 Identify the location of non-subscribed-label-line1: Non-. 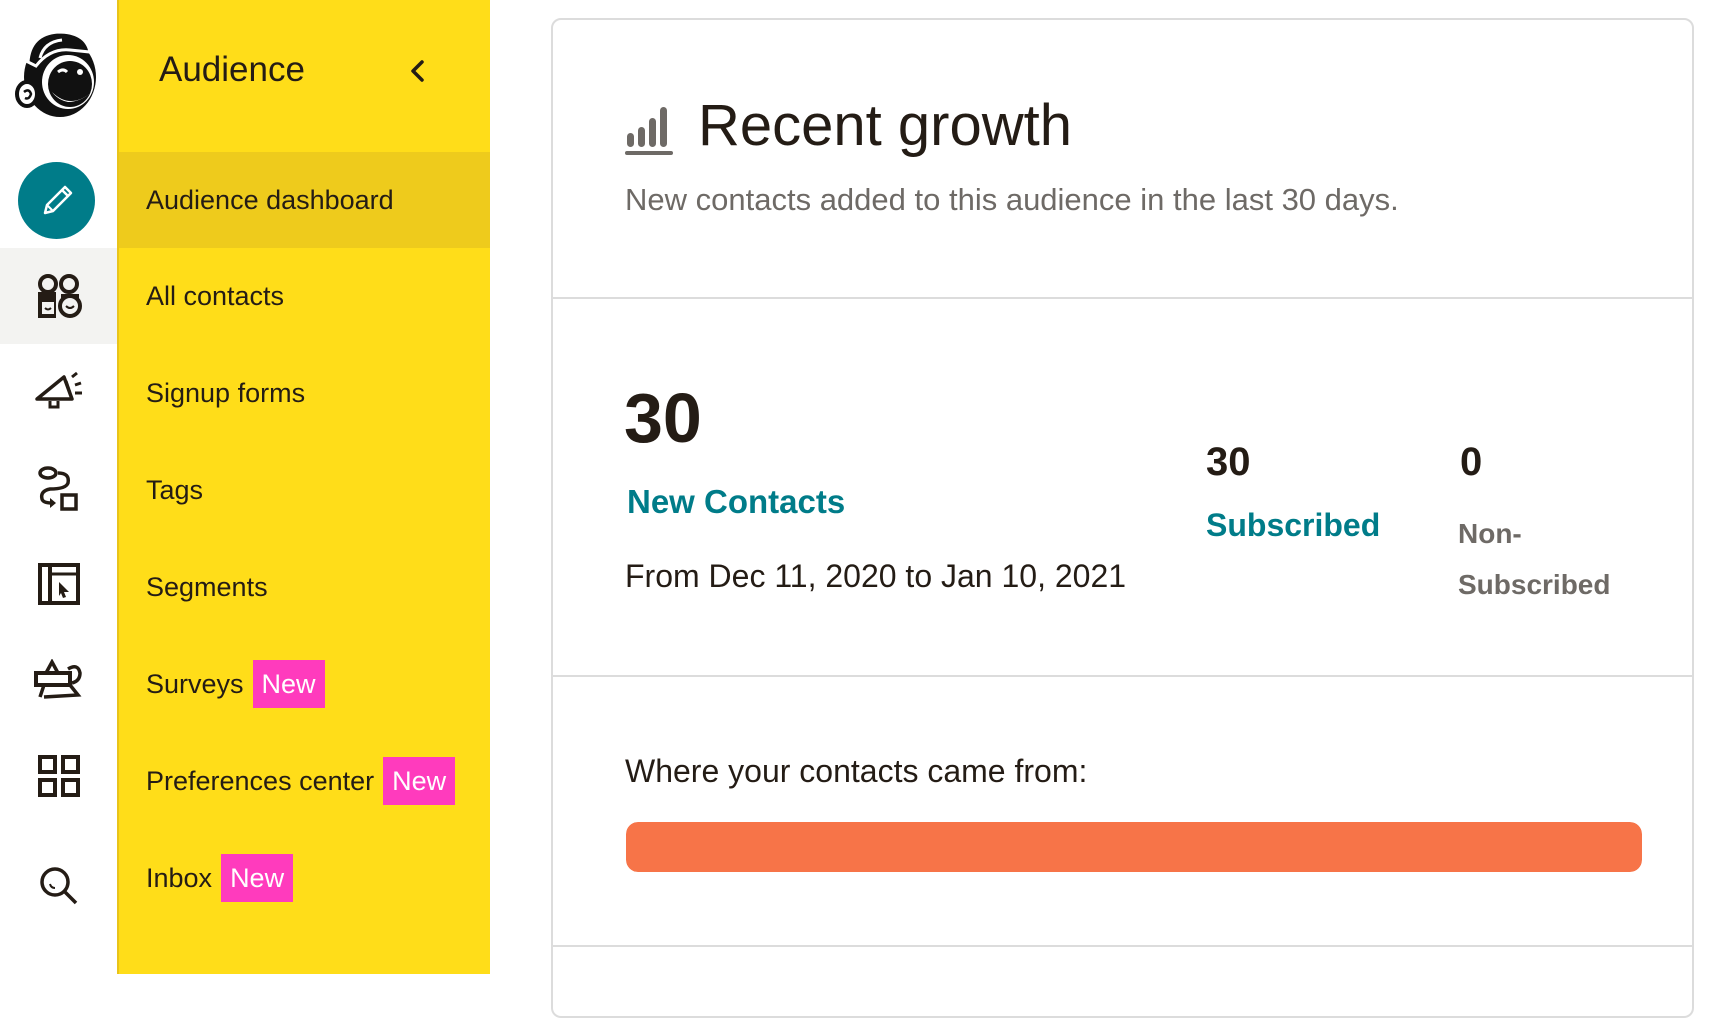
(1490, 533).